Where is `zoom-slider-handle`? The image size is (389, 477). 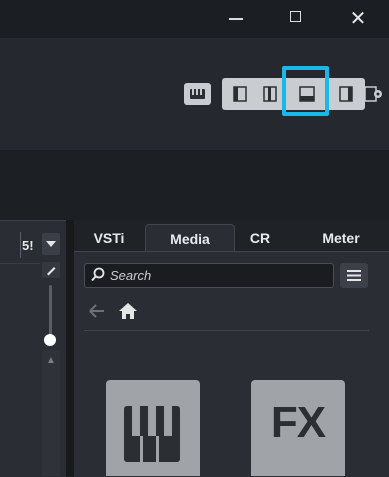
zoom-slider-handle is located at coordinates (50, 340).